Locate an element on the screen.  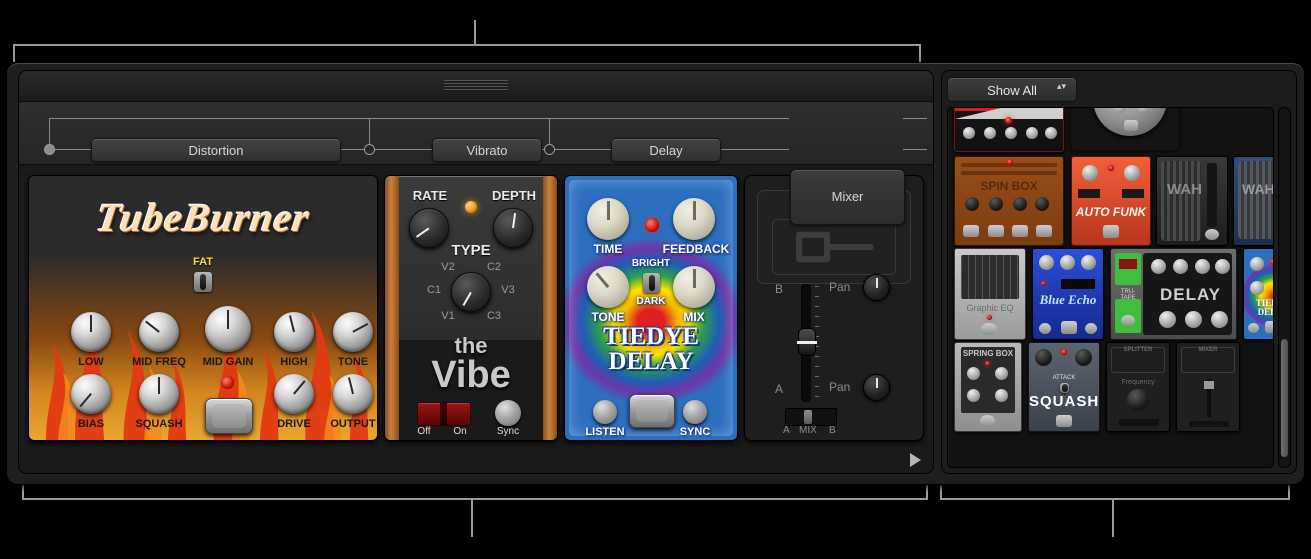
window-grip-handle is located at coordinates (476, 85).